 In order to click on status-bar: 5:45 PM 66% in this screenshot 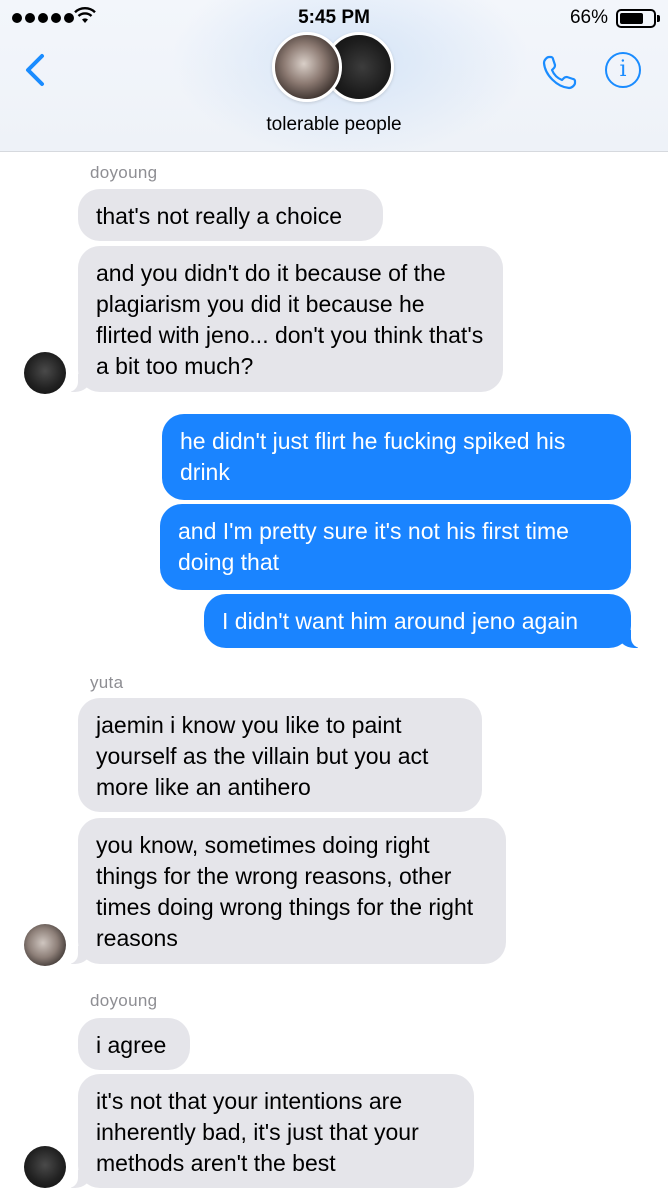, I will do `click(334, 17)`.